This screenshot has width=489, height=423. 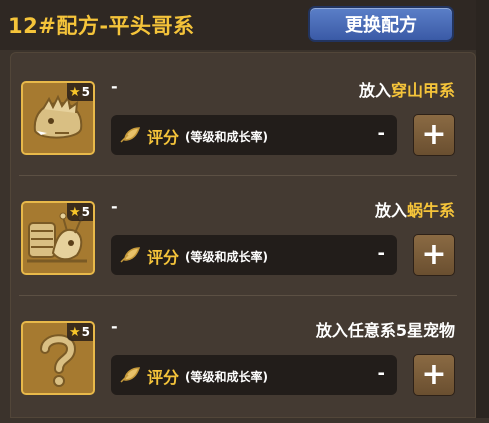 What do you see at coordinates (244, 25) in the screenshot?
I see `header-bar: 12#配方-平头哥系 更换配方` at bounding box center [244, 25].